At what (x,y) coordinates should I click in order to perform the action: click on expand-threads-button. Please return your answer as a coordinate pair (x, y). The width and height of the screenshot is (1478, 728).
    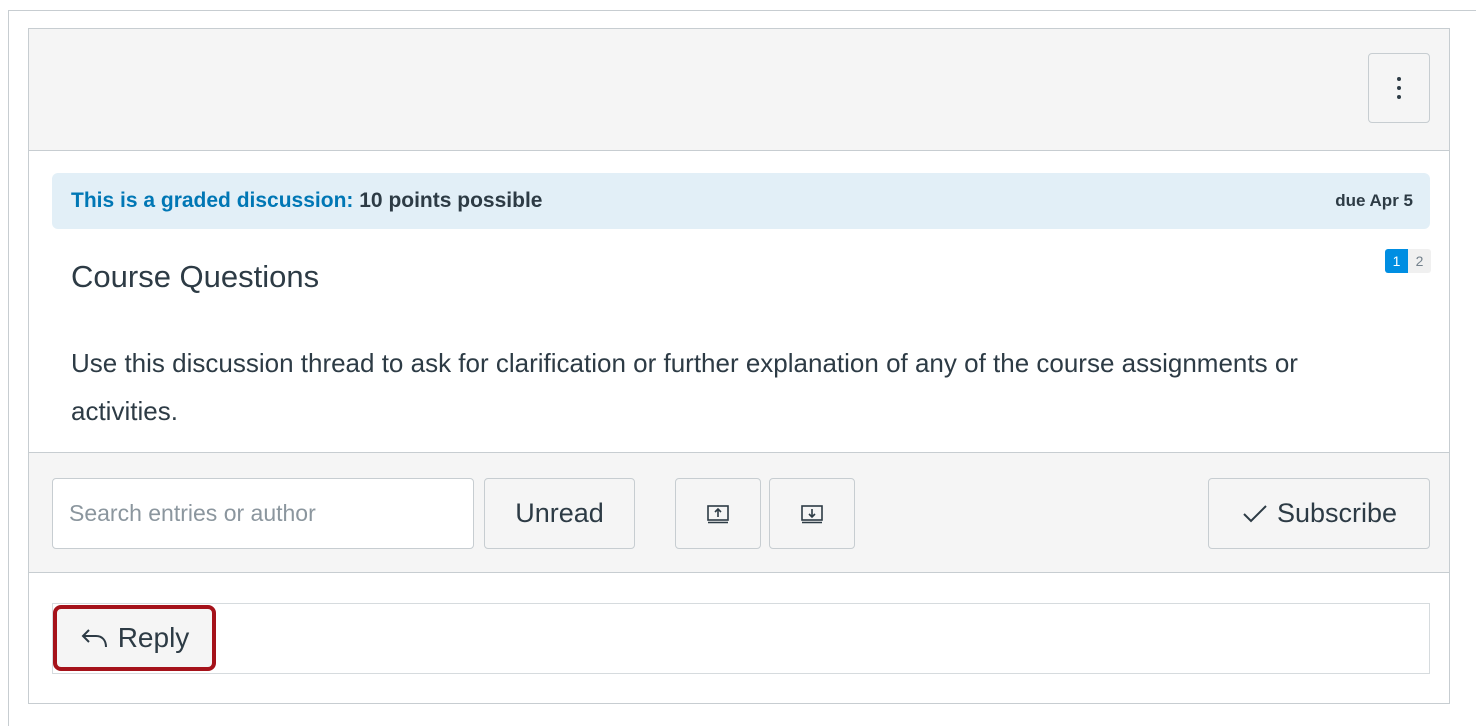
    Looking at the image, I should click on (812, 513).